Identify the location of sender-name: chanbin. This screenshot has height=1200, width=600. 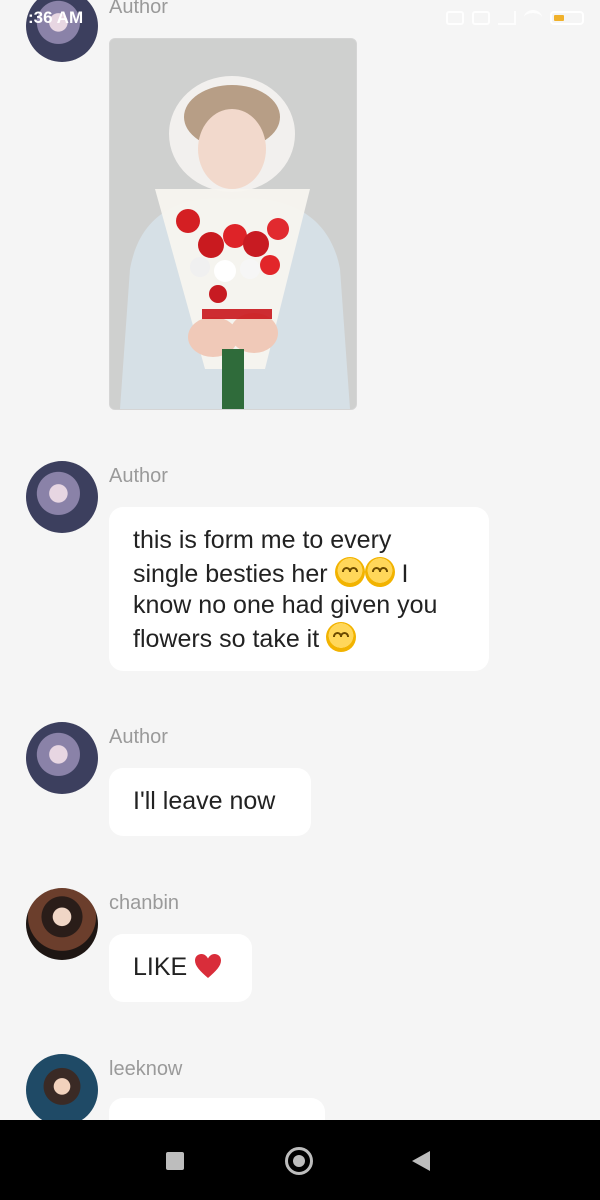
(144, 903).